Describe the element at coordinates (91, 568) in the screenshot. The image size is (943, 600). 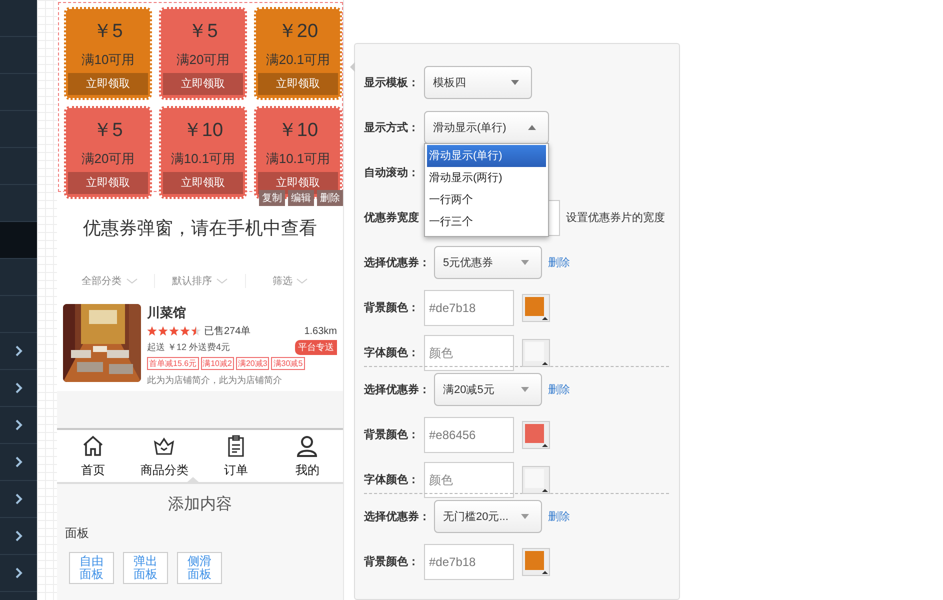
I see `panel-button: 自由面板` at that location.